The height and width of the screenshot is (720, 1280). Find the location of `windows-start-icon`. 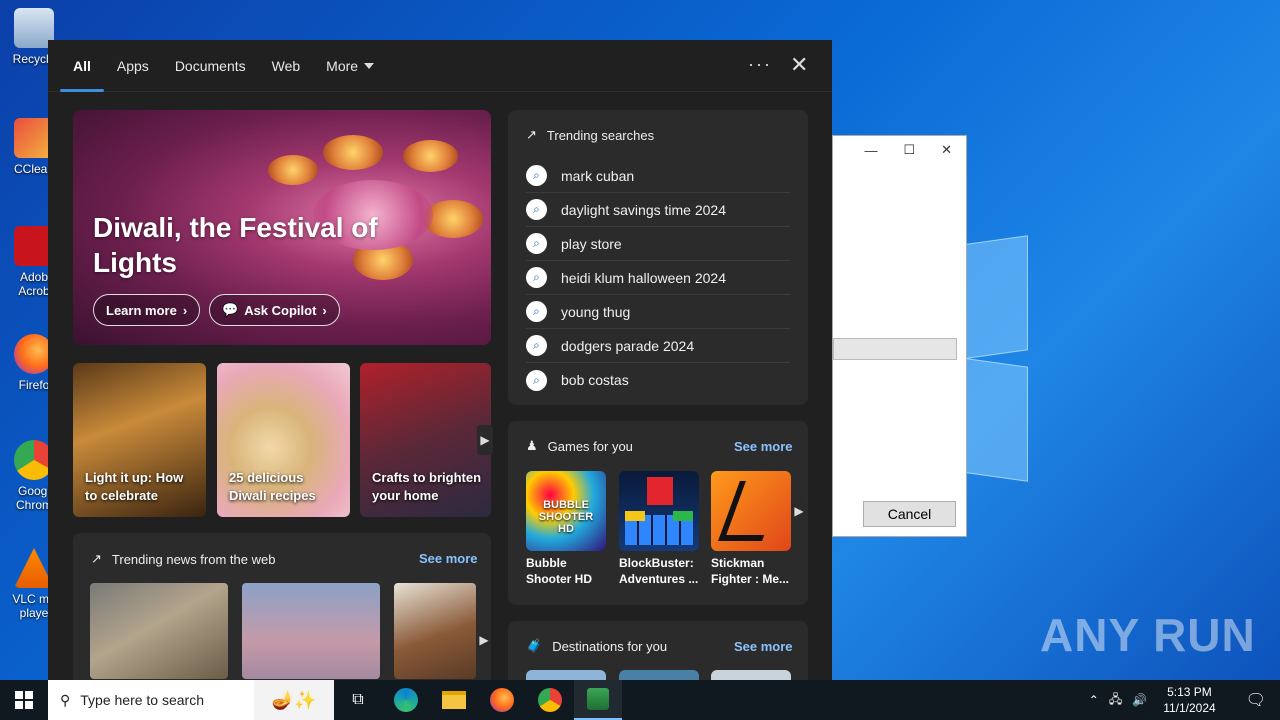

windows-start-icon is located at coordinates (24, 700).